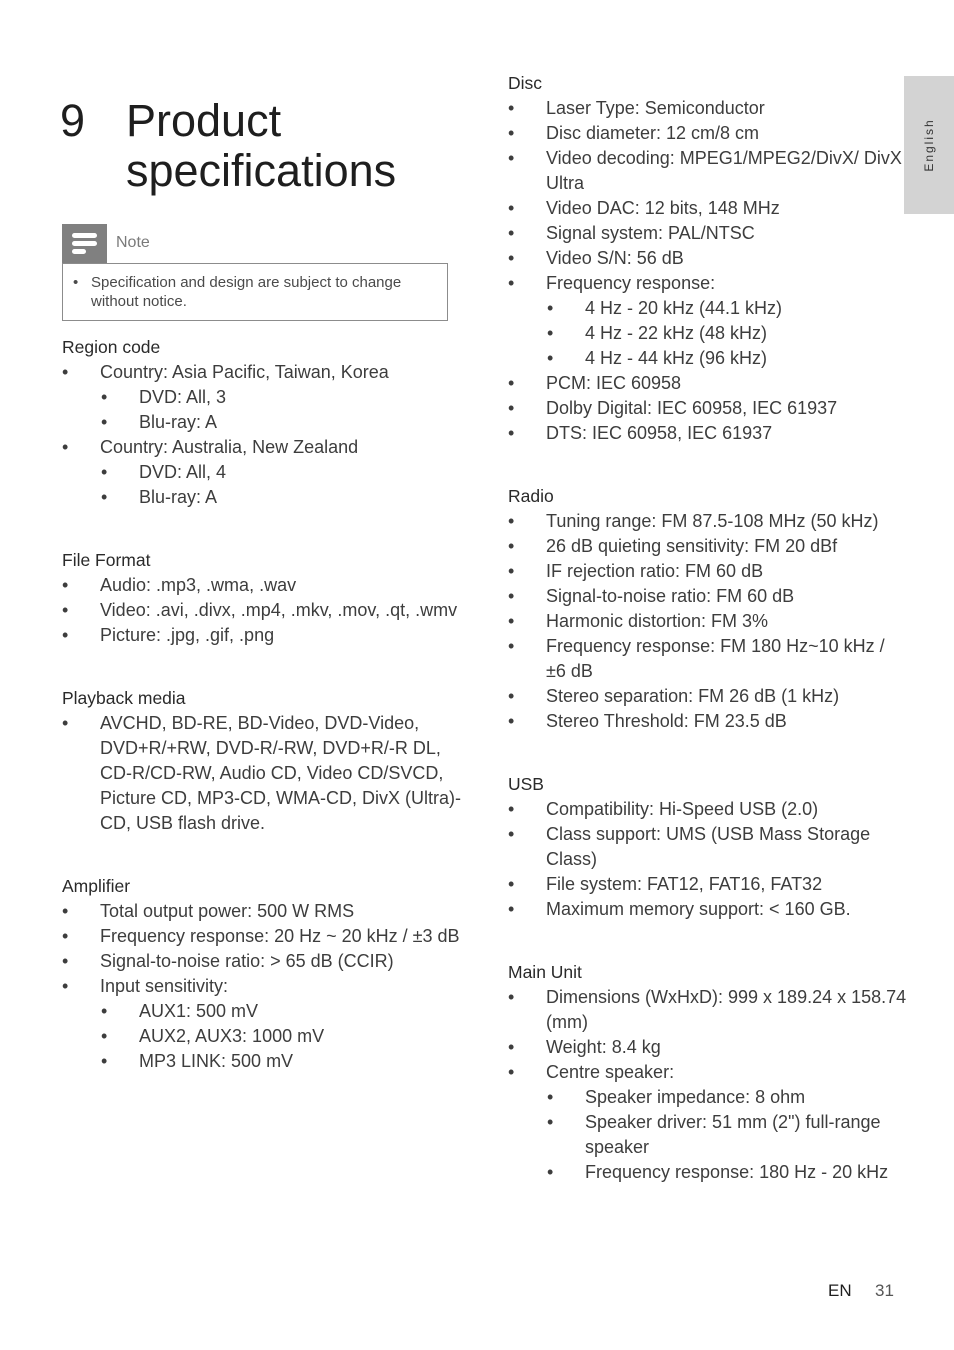 This screenshot has height=1350, width=954. Describe the element at coordinates (708, 884) in the screenshot. I see `list-item: • File system: FAT12, FAT16, FAT32` at that location.